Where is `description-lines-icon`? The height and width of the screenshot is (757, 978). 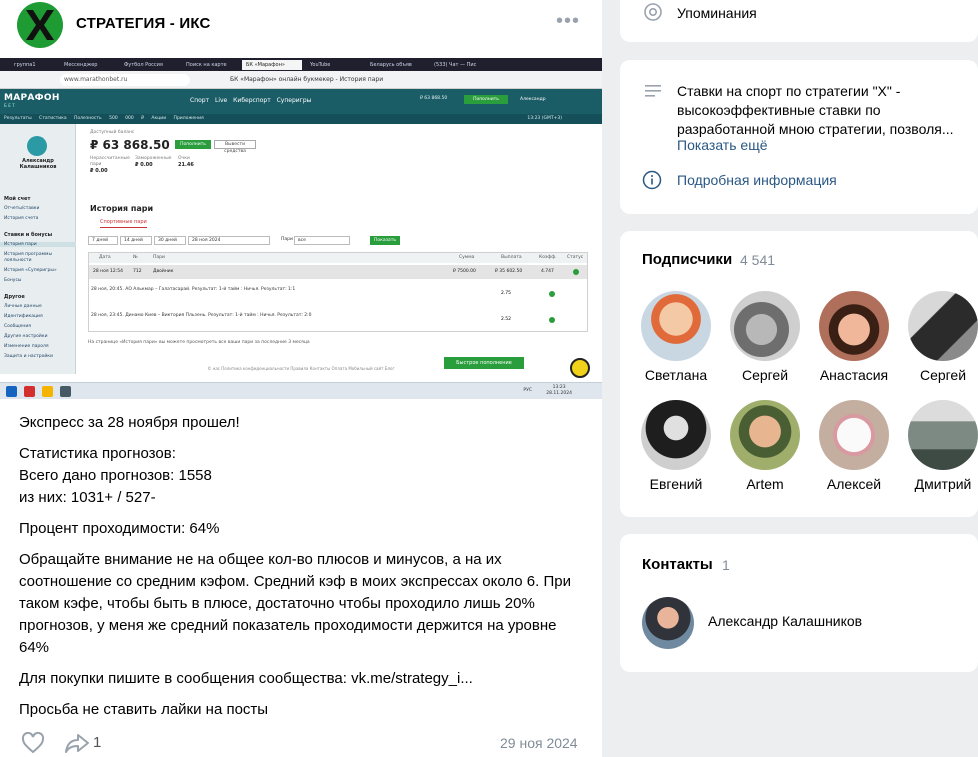 description-lines-icon is located at coordinates (653, 91).